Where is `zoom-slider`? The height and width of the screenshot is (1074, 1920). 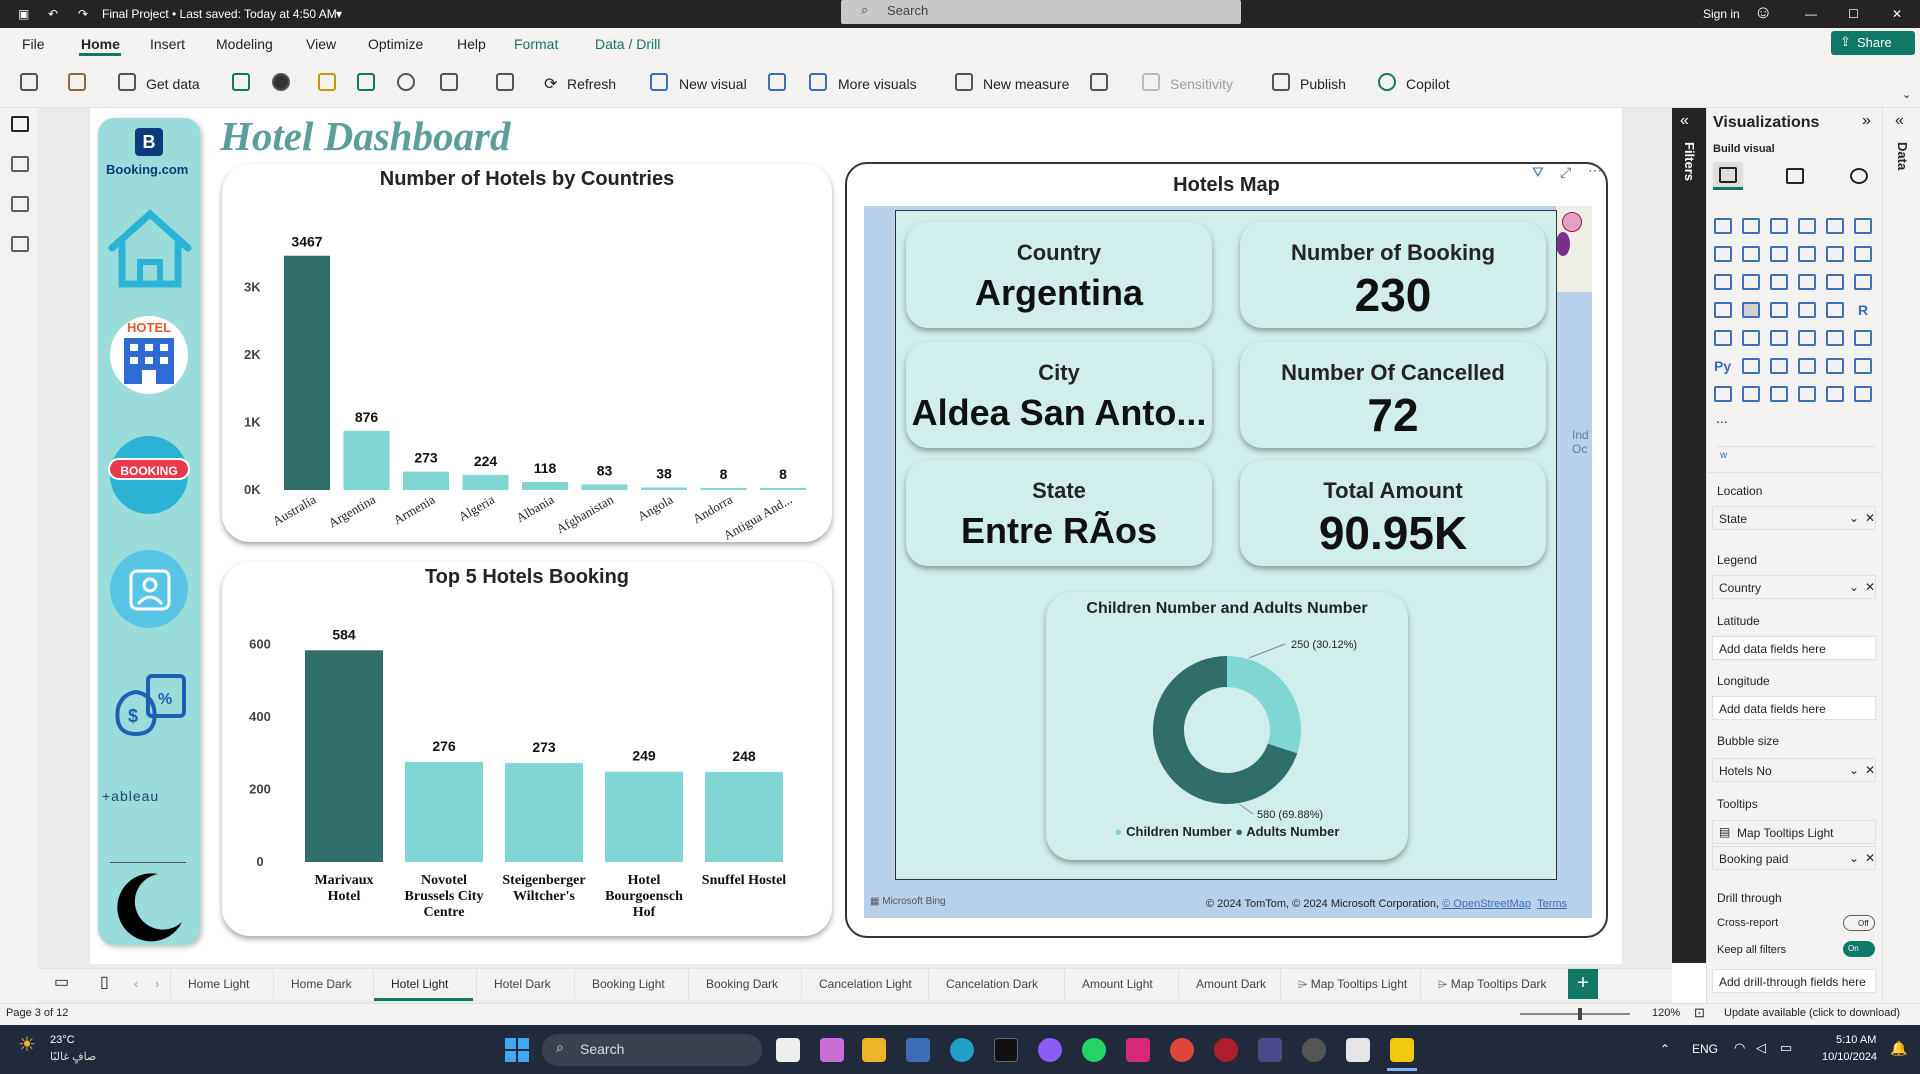 zoom-slider is located at coordinates (1575, 1014).